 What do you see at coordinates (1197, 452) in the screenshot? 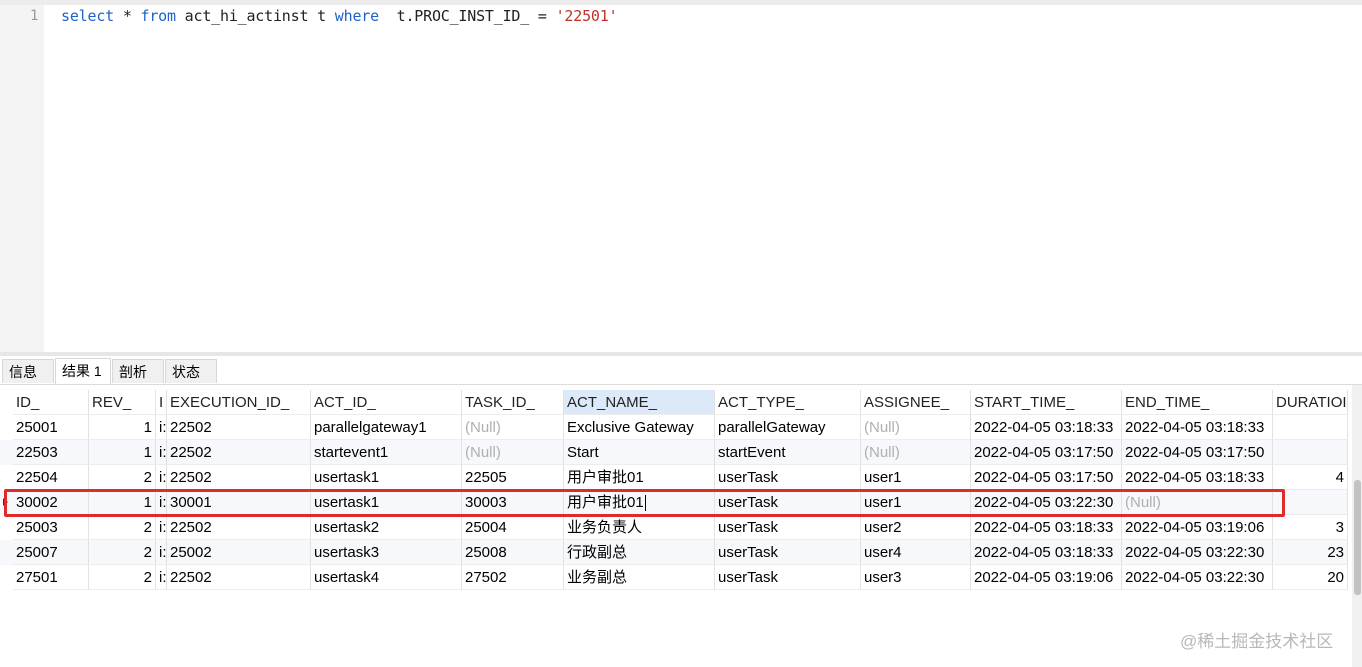
I see `cell-end-time: 2022-04-05 03:17:50` at bounding box center [1197, 452].